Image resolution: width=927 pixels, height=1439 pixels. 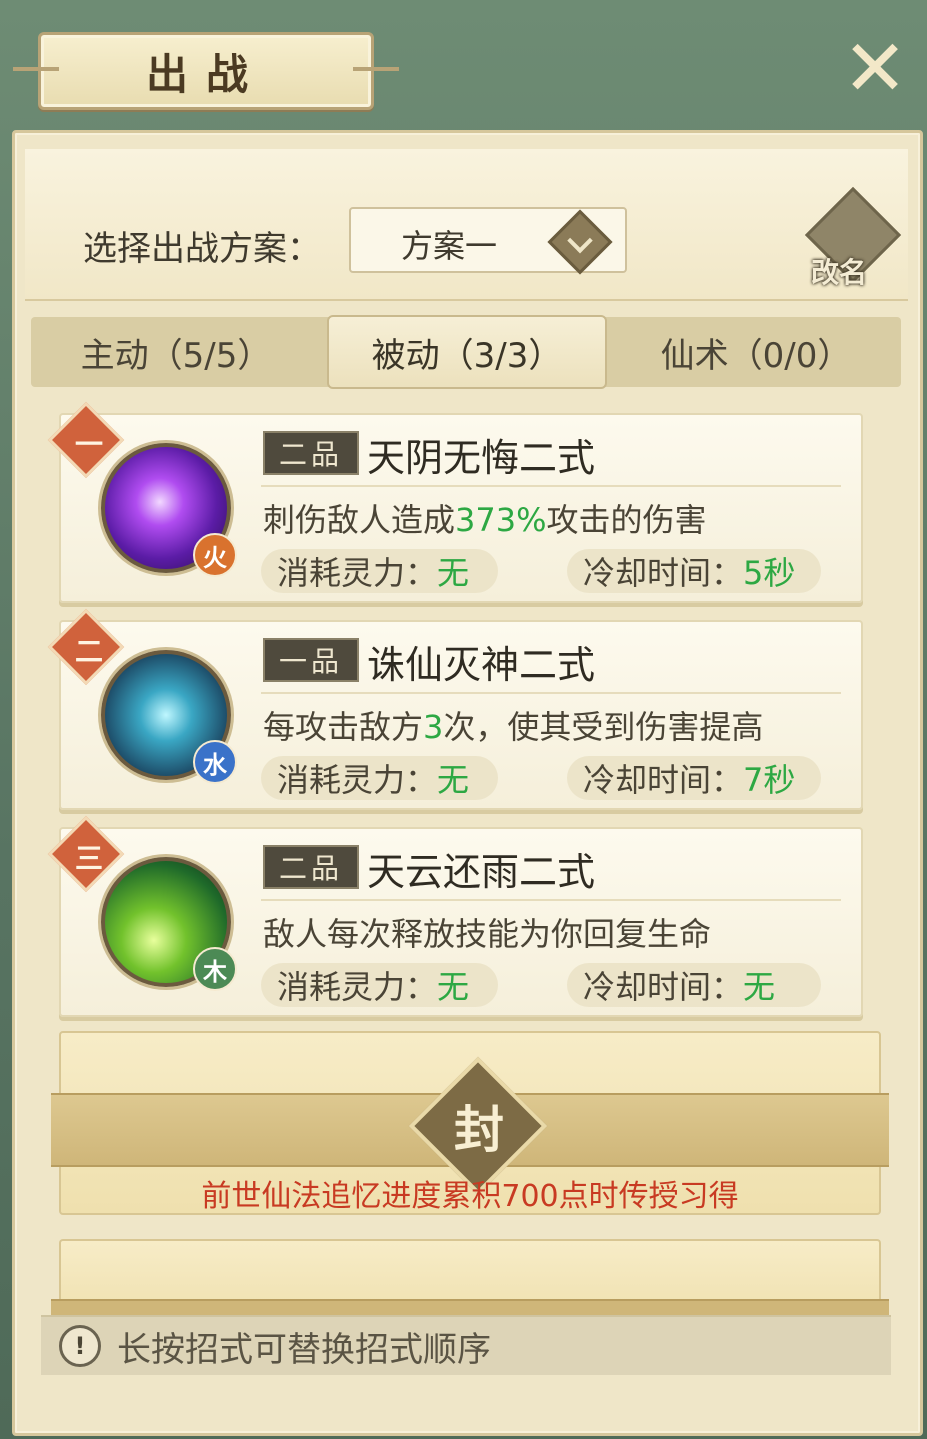 What do you see at coordinates (481, 665) in the screenshot?
I see `skill-name: 诛仙灭神二式` at bounding box center [481, 665].